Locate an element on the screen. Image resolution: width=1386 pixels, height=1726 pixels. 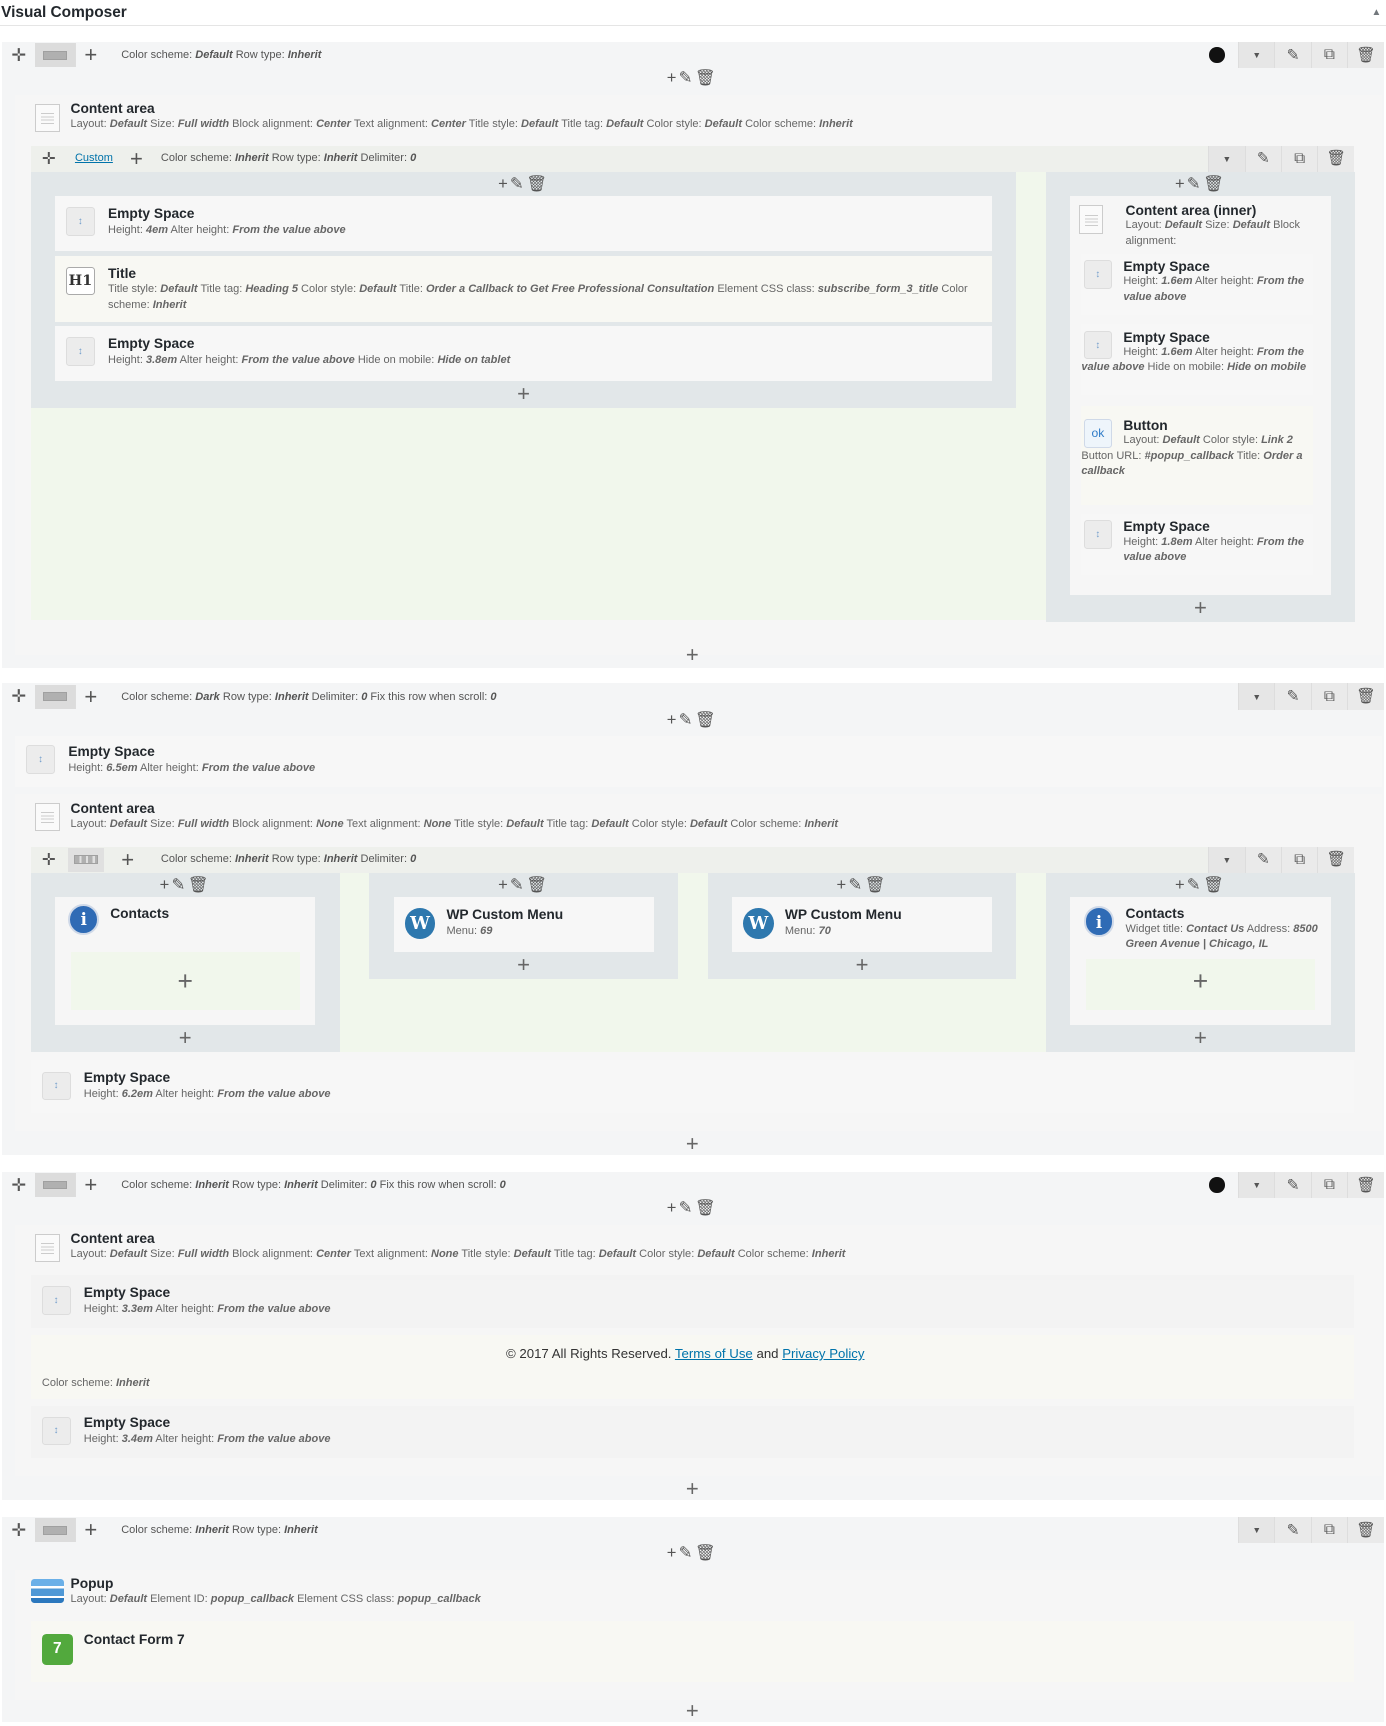
contact-form-7-element: 7 Contact Form 7 is located at coordinates (692, 1651).